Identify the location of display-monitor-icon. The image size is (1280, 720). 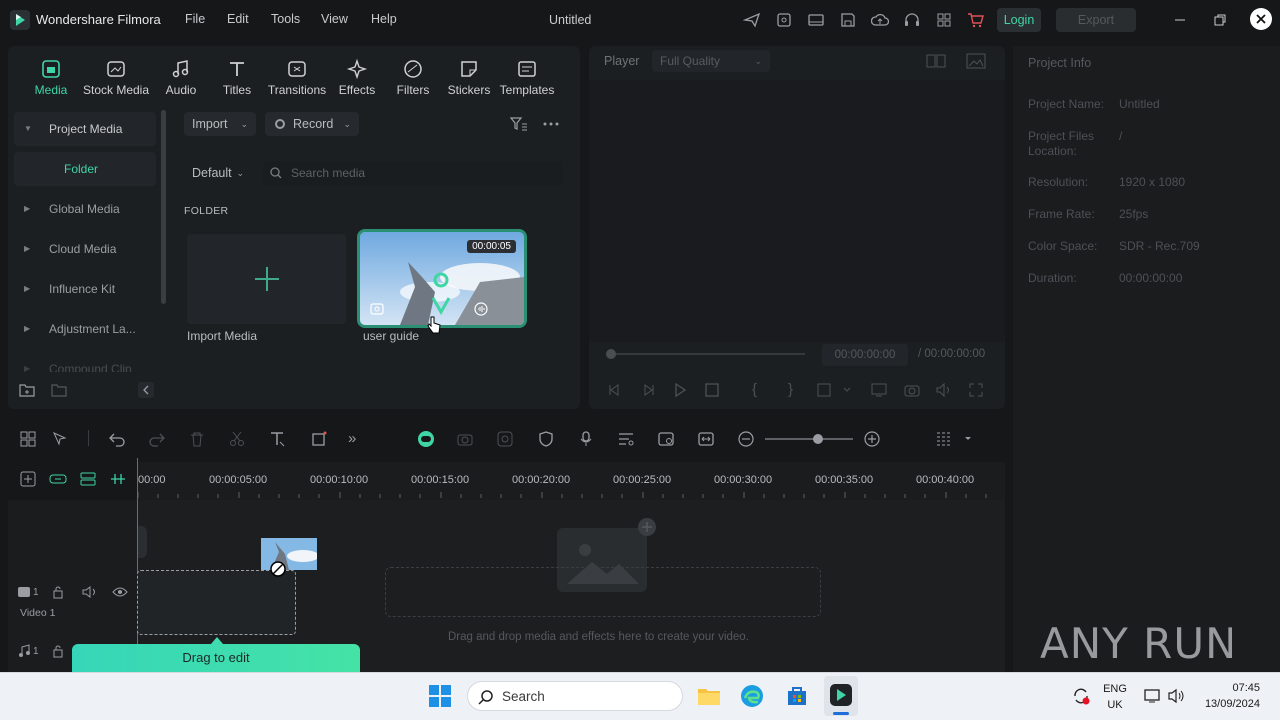
(879, 390).